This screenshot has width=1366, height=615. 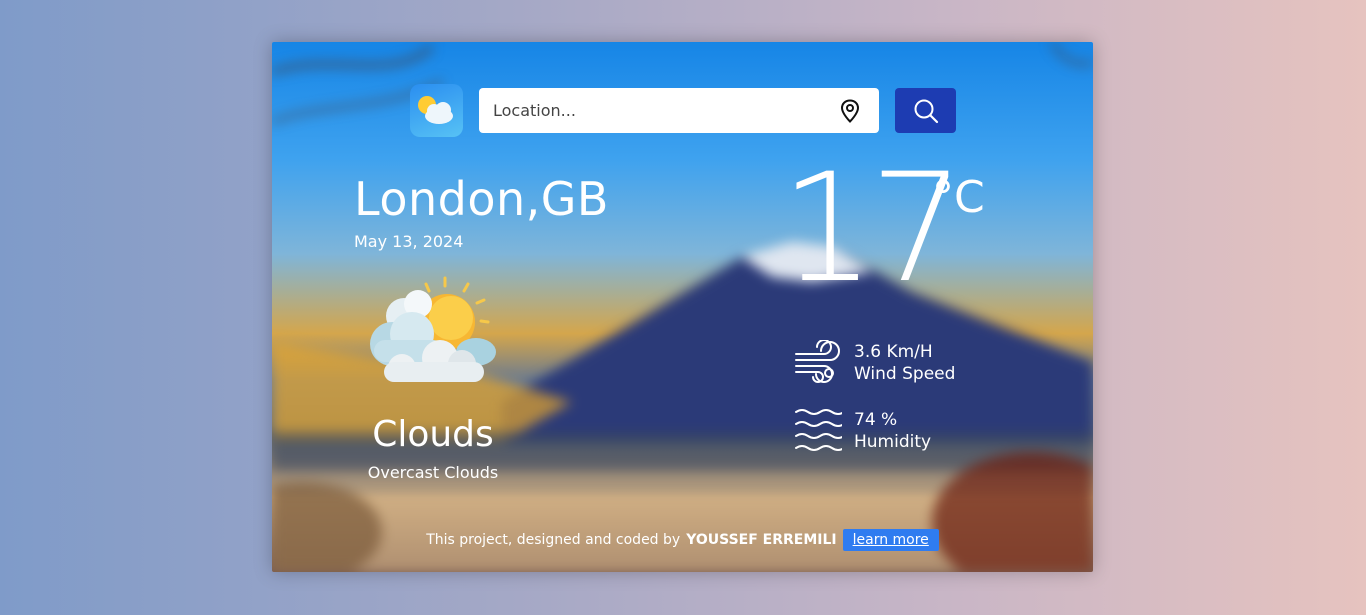 I want to click on location-search-field, so click(x=679, y=110).